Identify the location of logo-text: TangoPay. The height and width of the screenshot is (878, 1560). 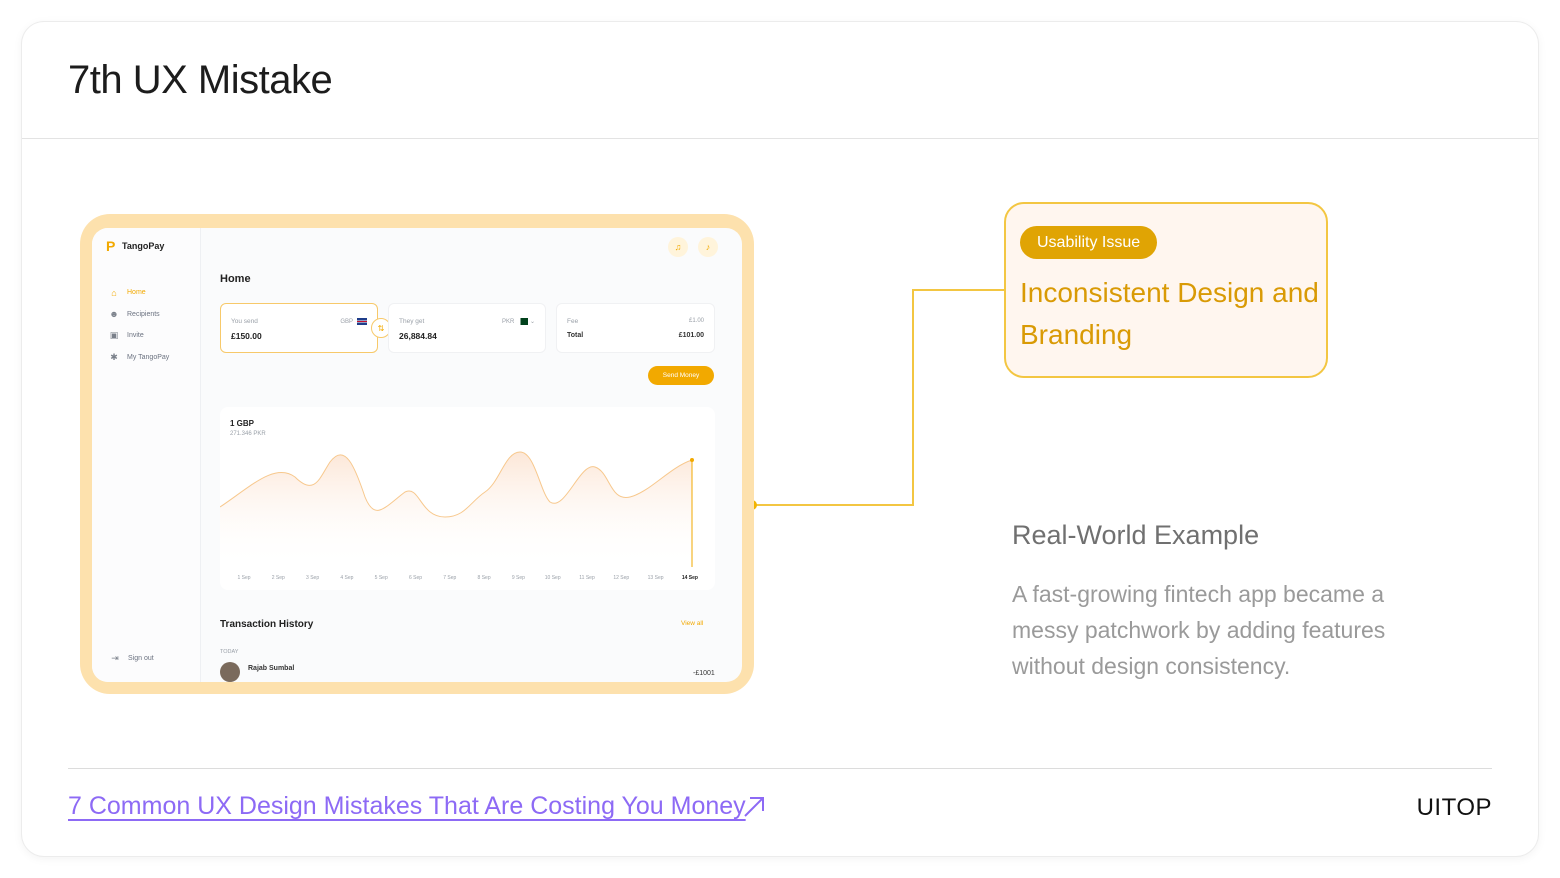
(143, 246).